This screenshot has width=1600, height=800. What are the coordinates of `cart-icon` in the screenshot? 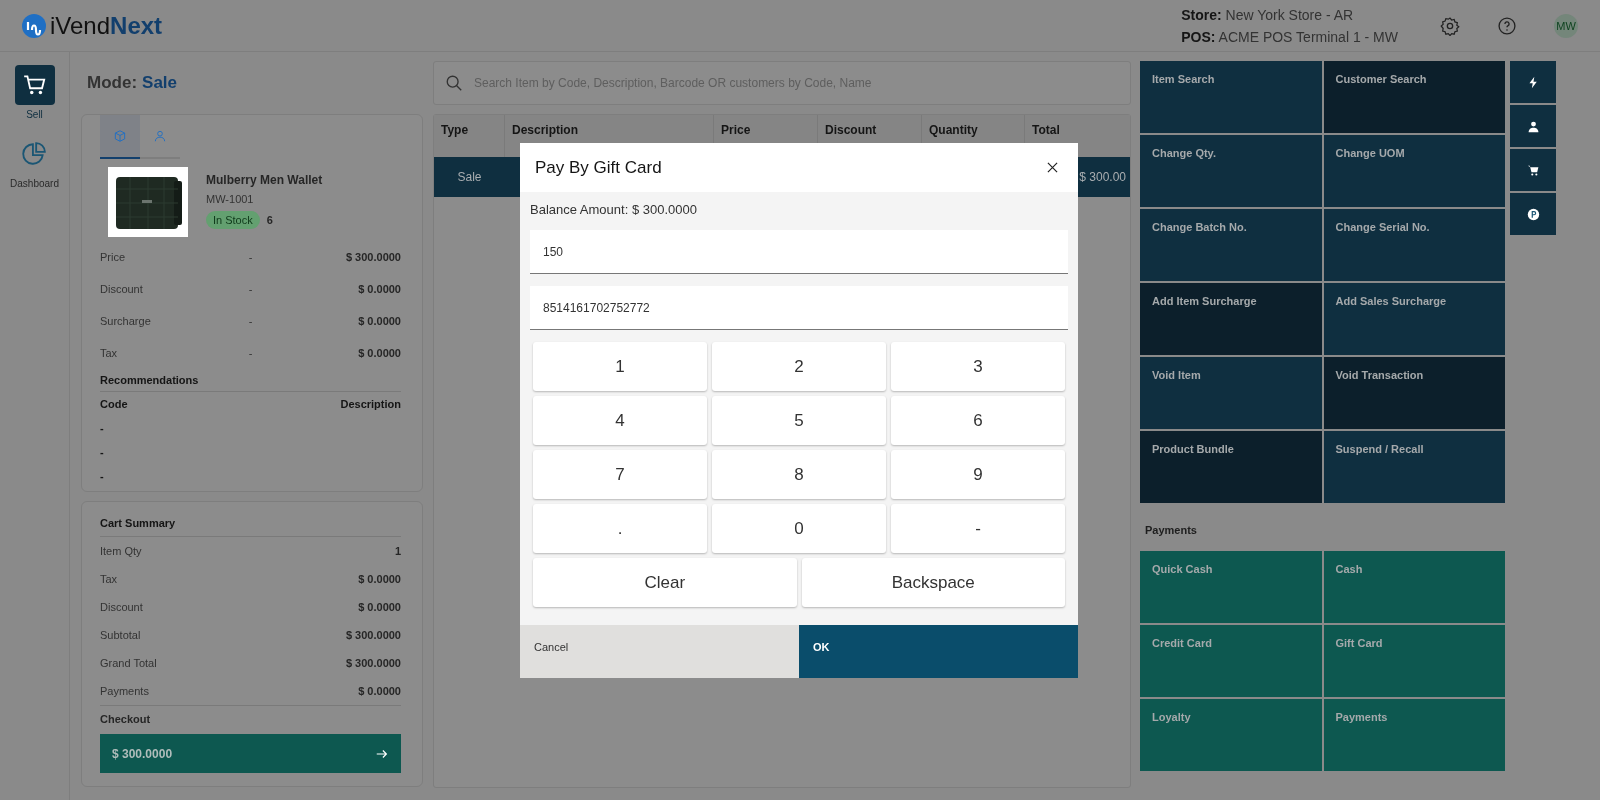 It's located at (1533, 170).